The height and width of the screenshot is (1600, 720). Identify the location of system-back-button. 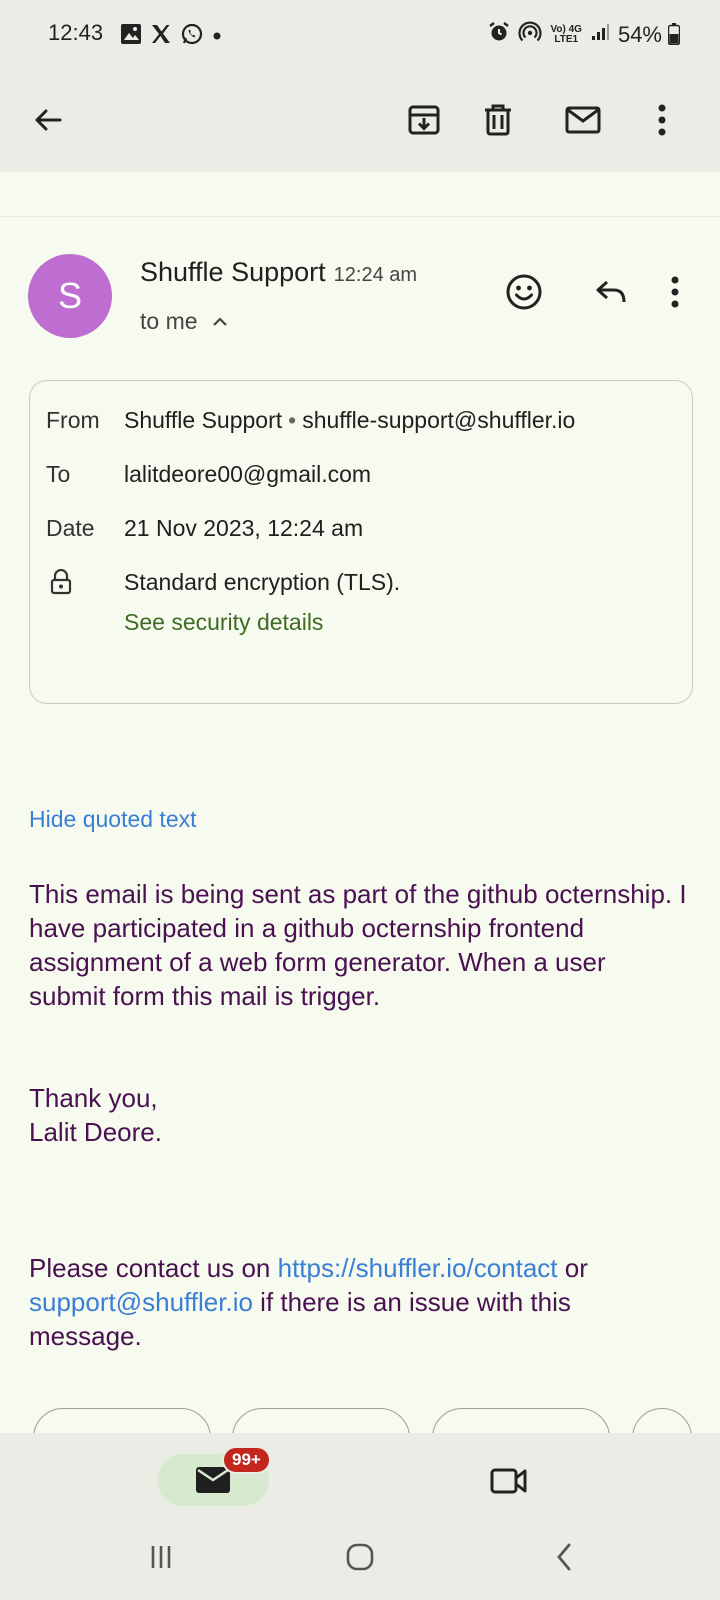
(564, 1557).